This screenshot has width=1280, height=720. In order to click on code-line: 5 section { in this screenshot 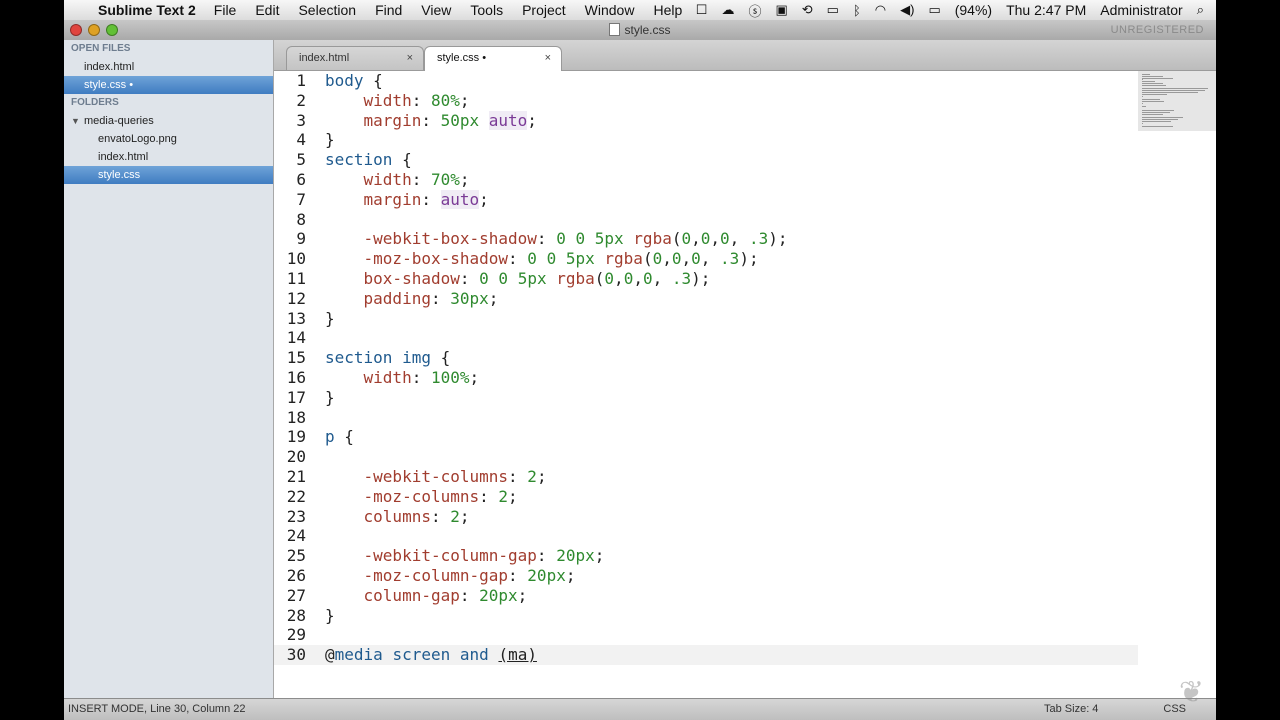, I will do `click(706, 160)`.